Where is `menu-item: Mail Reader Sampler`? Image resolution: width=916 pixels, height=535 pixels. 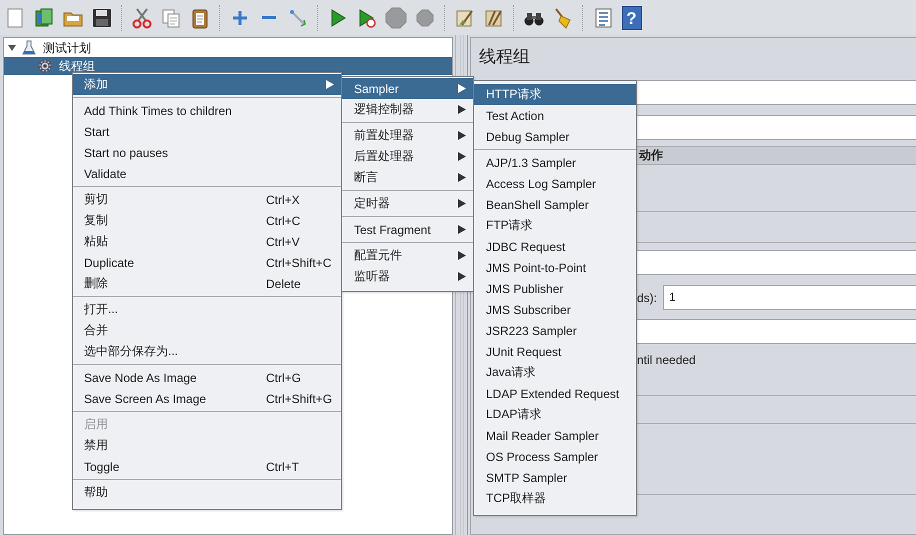
menu-item: Mail Reader Sampler is located at coordinates (555, 435).